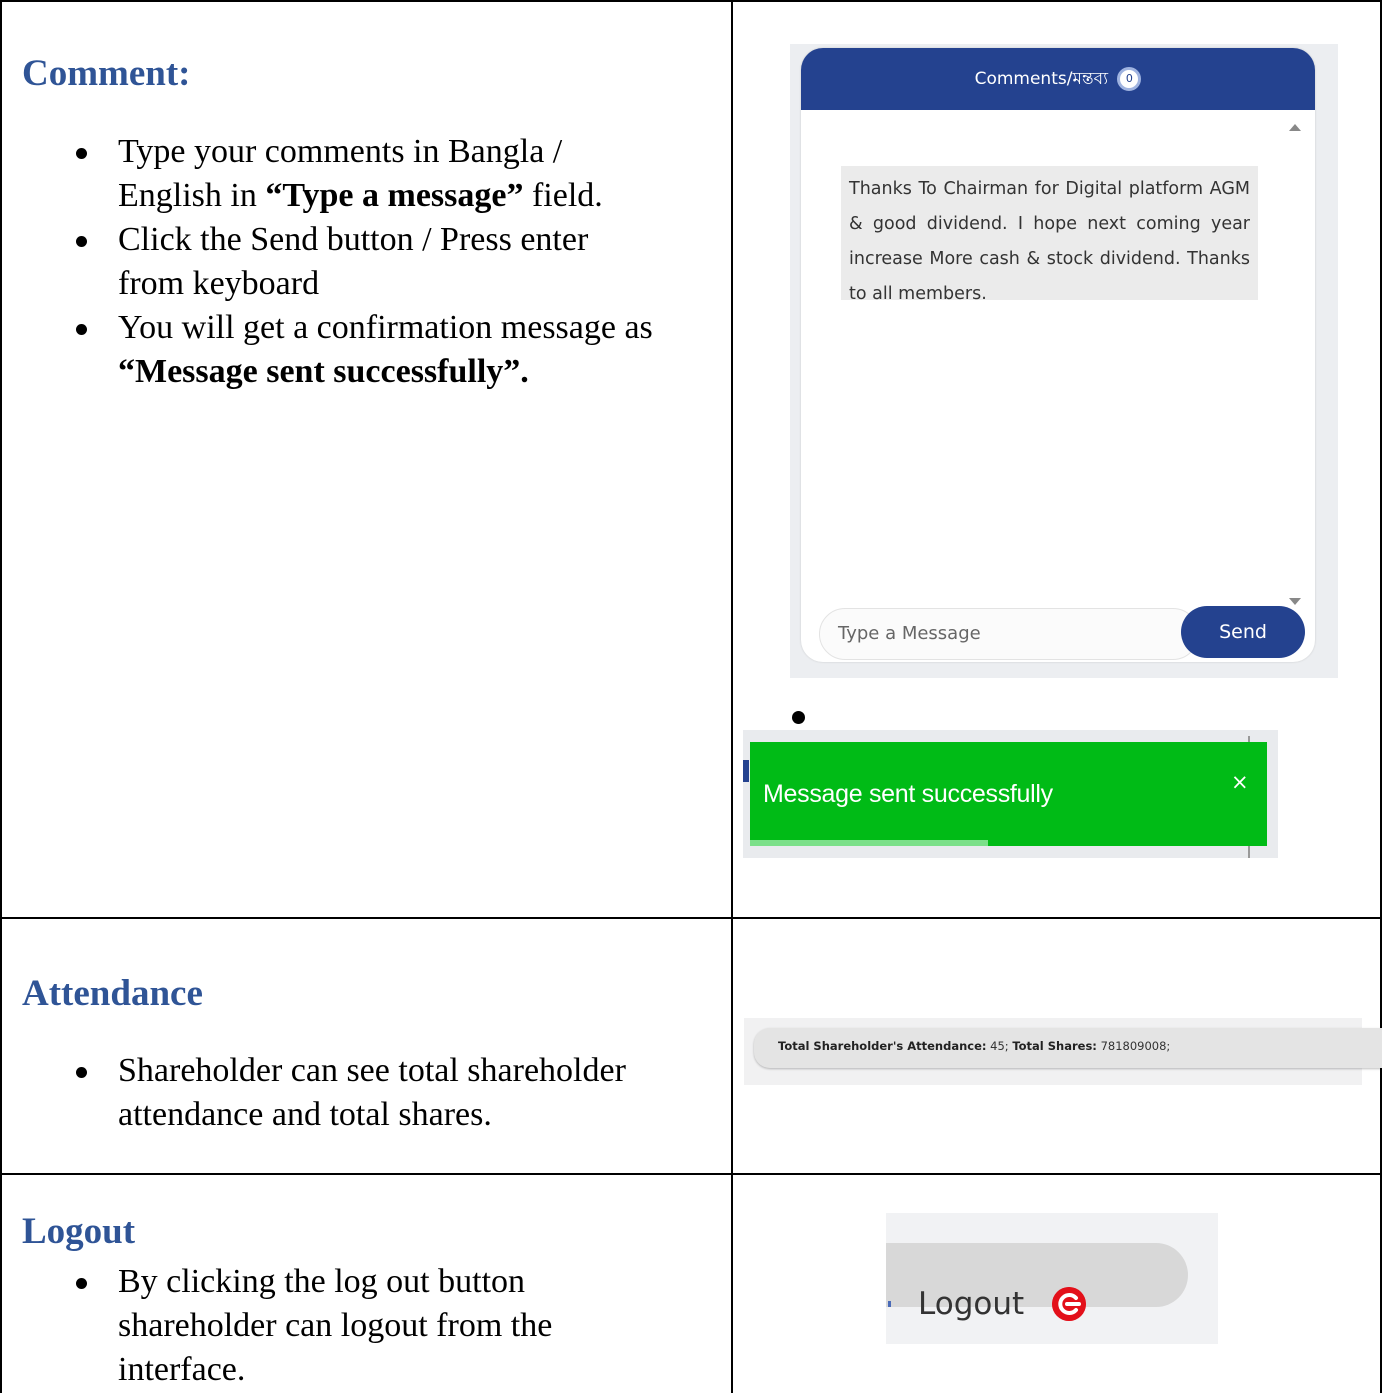 This screenshot has height=1393, width=1382. Describe the element at coordinates (798, 717) in the screenshot. I see `bullet-dot` at that location.